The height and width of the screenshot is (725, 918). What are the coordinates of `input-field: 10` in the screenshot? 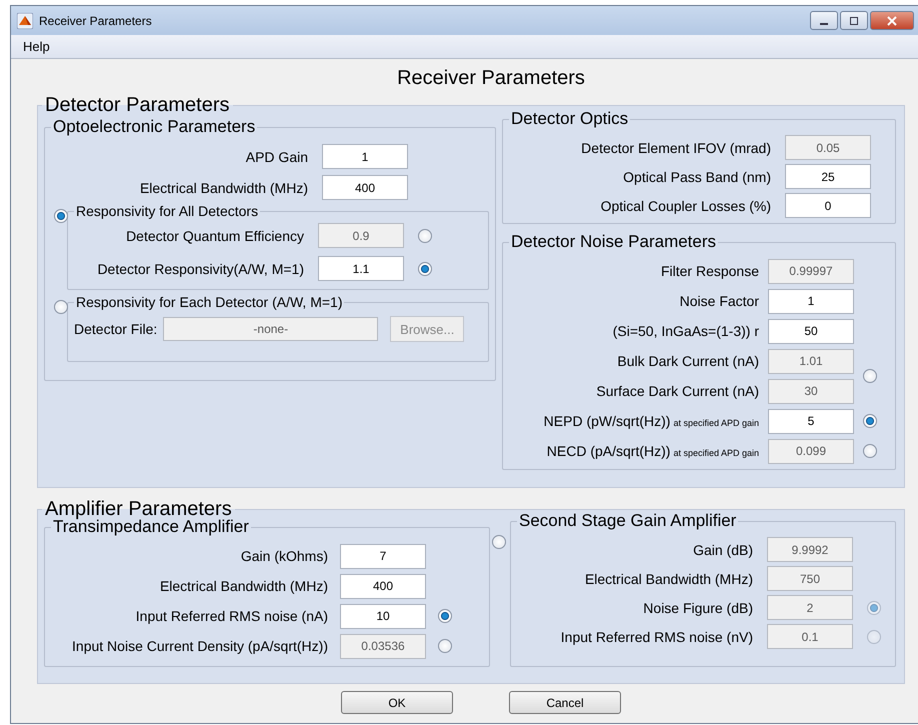 It's located at (383, 616).